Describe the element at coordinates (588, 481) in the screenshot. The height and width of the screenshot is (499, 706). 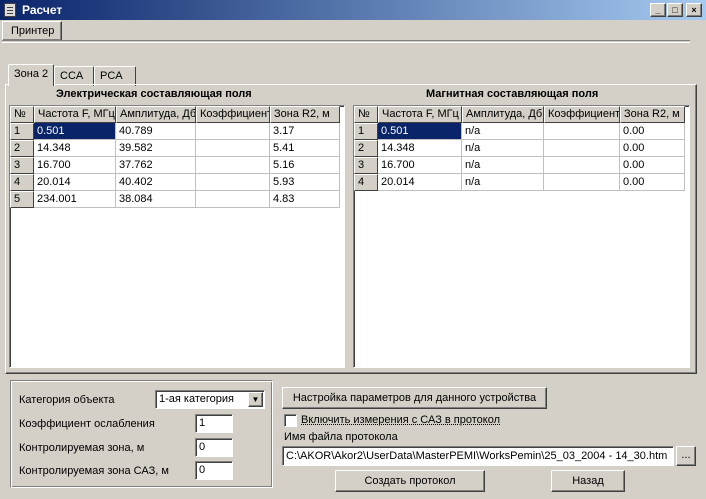
I see `back-button: Назад` at that location.